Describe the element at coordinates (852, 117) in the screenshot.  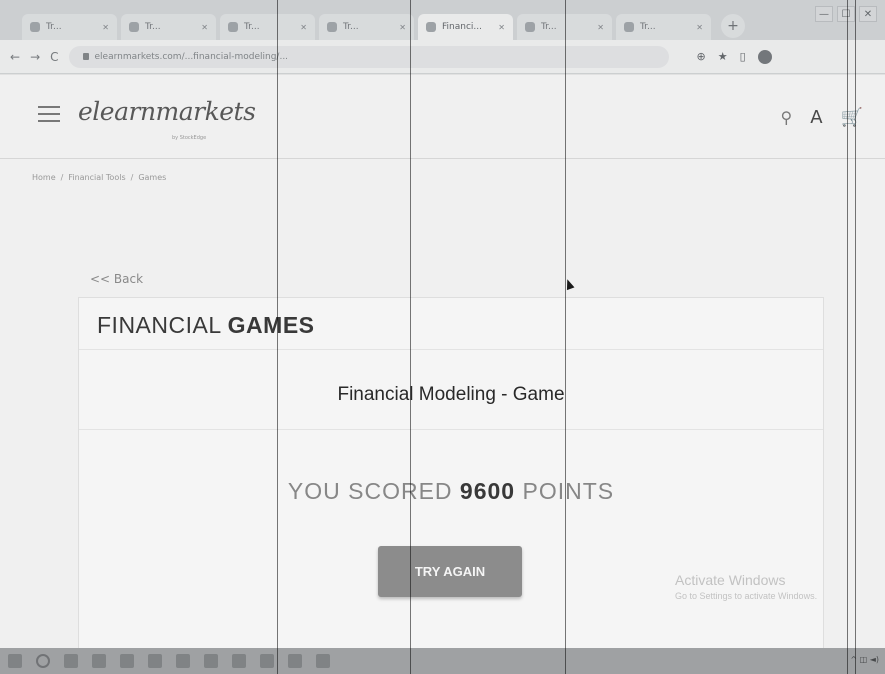
I see `cart-icon: 🛒` at that location.